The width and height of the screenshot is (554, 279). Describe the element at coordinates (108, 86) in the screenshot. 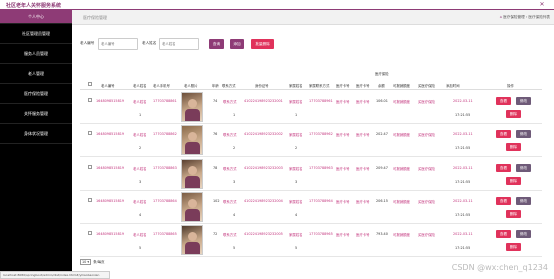

I see `header-elderly-id: 老人编号` at that location.